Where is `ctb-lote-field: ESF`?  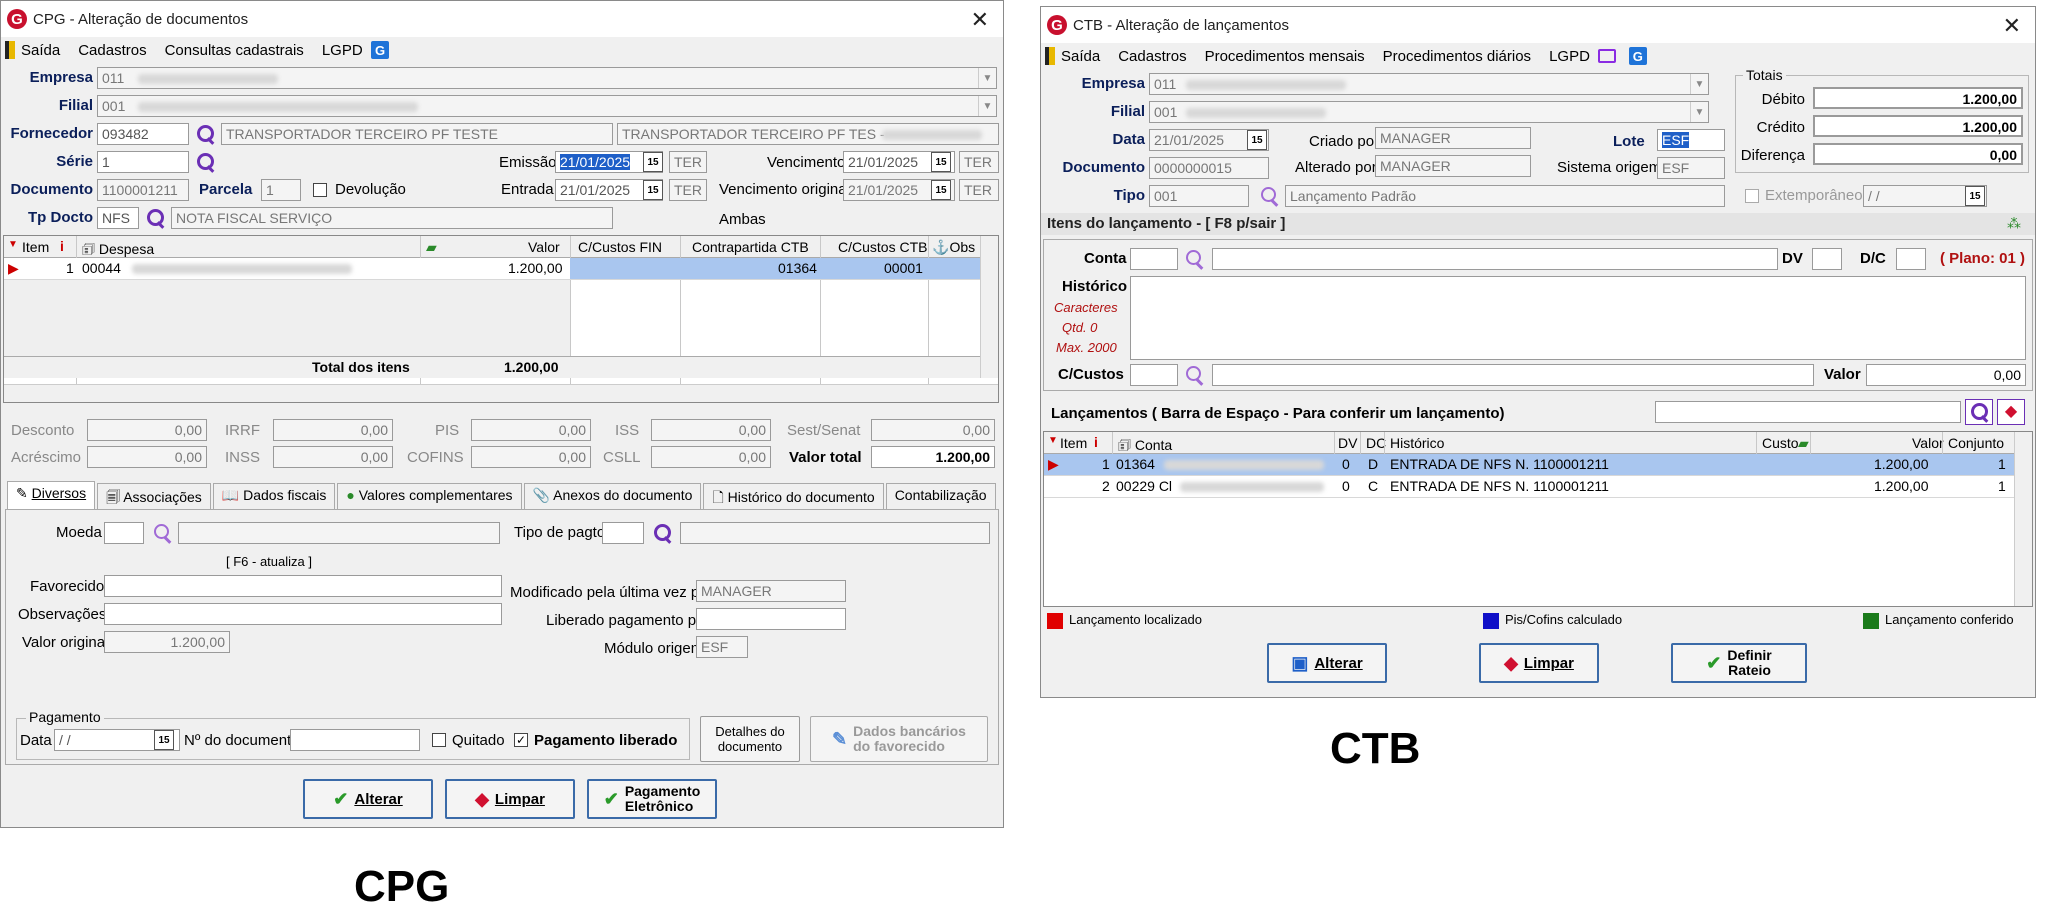 ctb-lote-field: ESF is located at coordinates (1691, 140).